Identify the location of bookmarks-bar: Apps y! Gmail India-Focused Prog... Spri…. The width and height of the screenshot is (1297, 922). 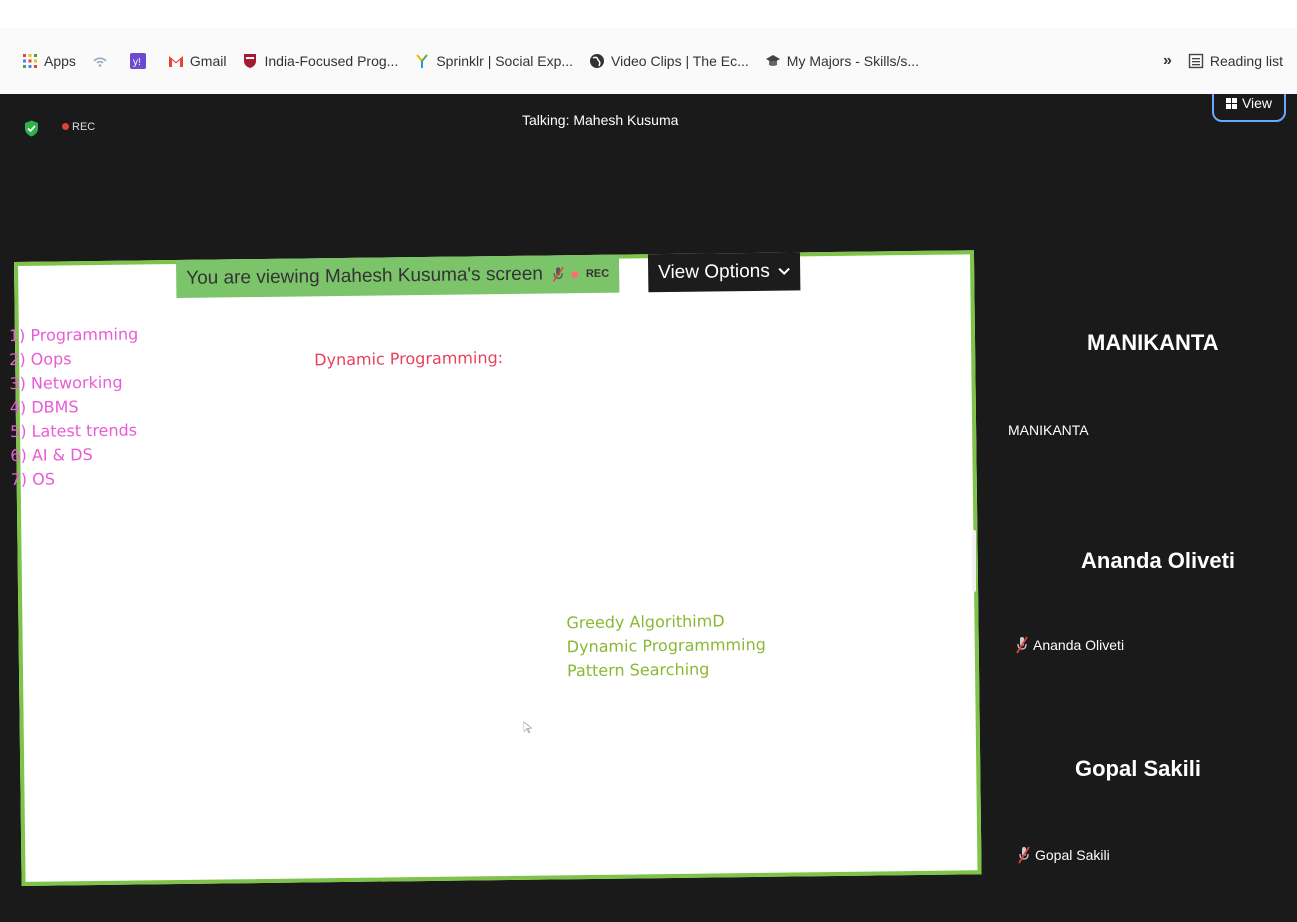
(648, 61).